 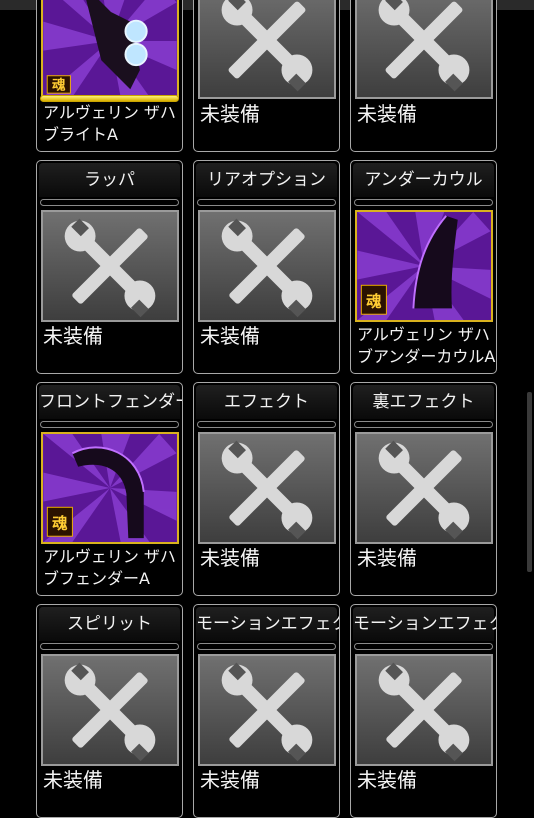 I want to click on item-name-label: アルヴェリン ザハ ブアンダーカウルA, so click(x=426, y=346).